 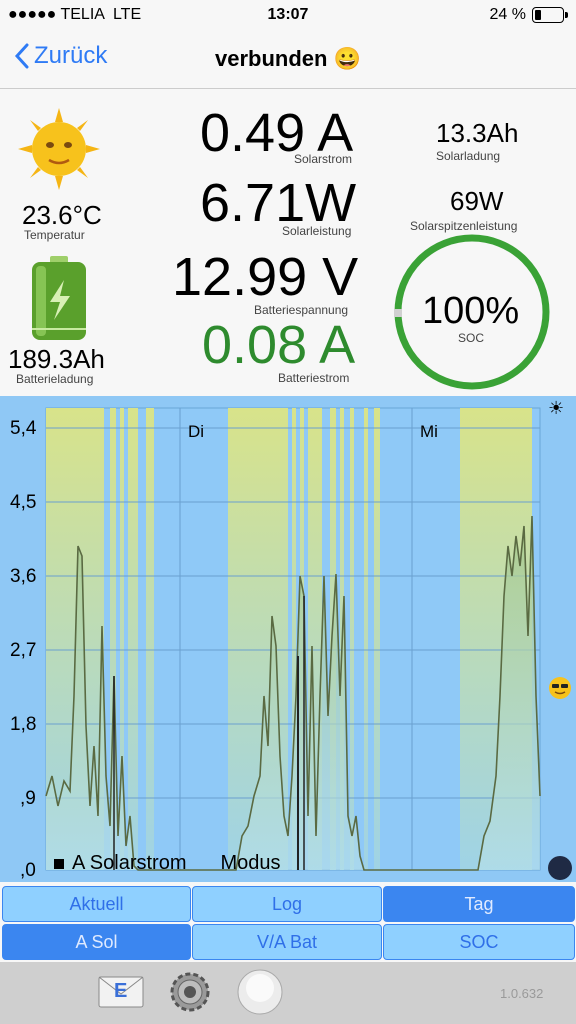 I want to click on battery-status: 24 %, so click(x=528, y=15).